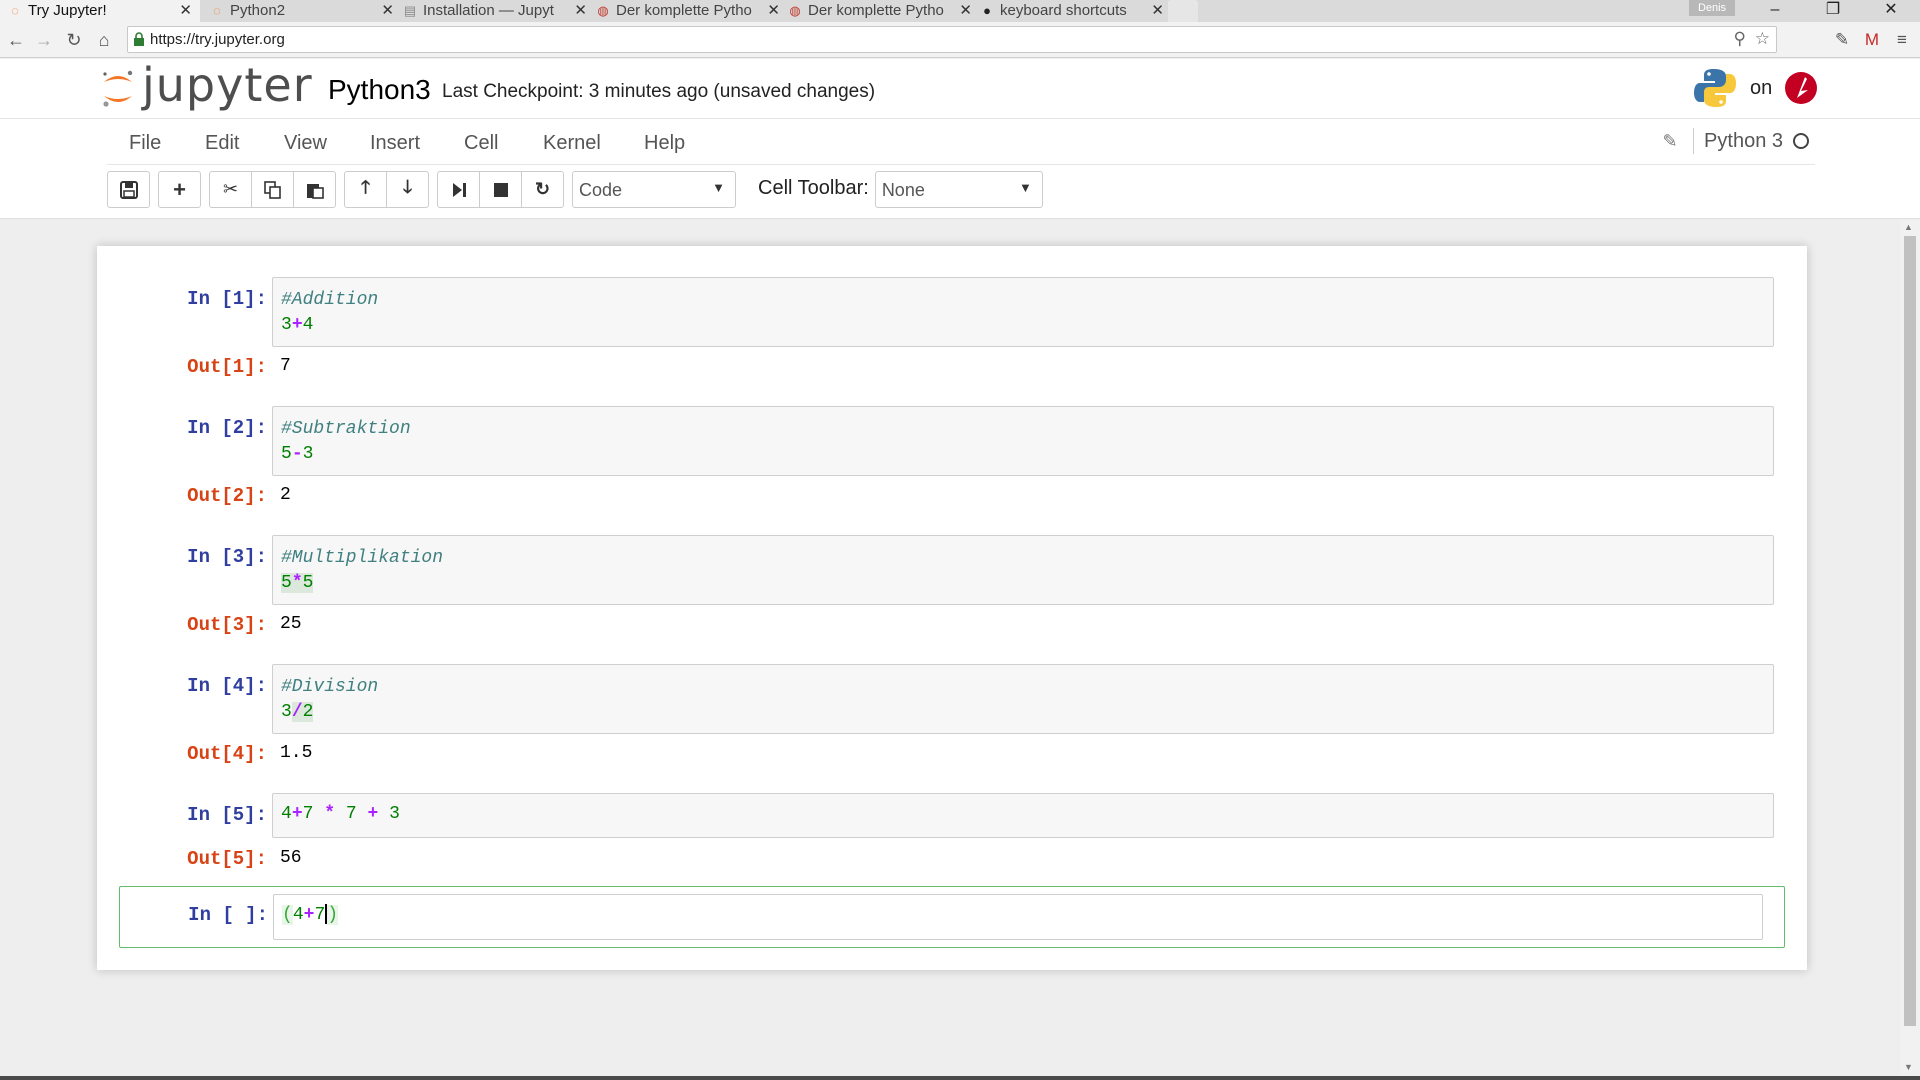 This screenshot has width=1920, height=1080. I want to click on browser-tab: ◌ Try Jupyter! ✕, so click(100, 11).